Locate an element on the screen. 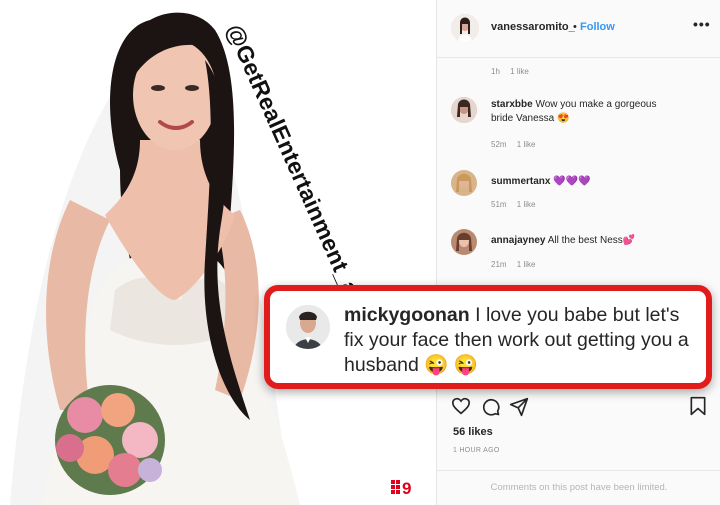  svg-text: 9 is located at coordinates (406, 487).